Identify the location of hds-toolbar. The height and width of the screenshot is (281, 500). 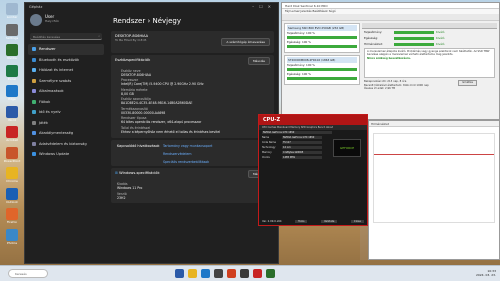
(390, 17).